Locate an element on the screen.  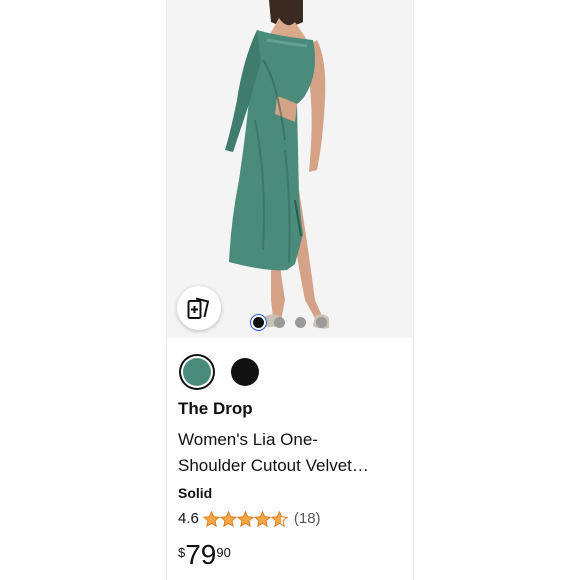
star-rating is located at coordinates (245, 518).